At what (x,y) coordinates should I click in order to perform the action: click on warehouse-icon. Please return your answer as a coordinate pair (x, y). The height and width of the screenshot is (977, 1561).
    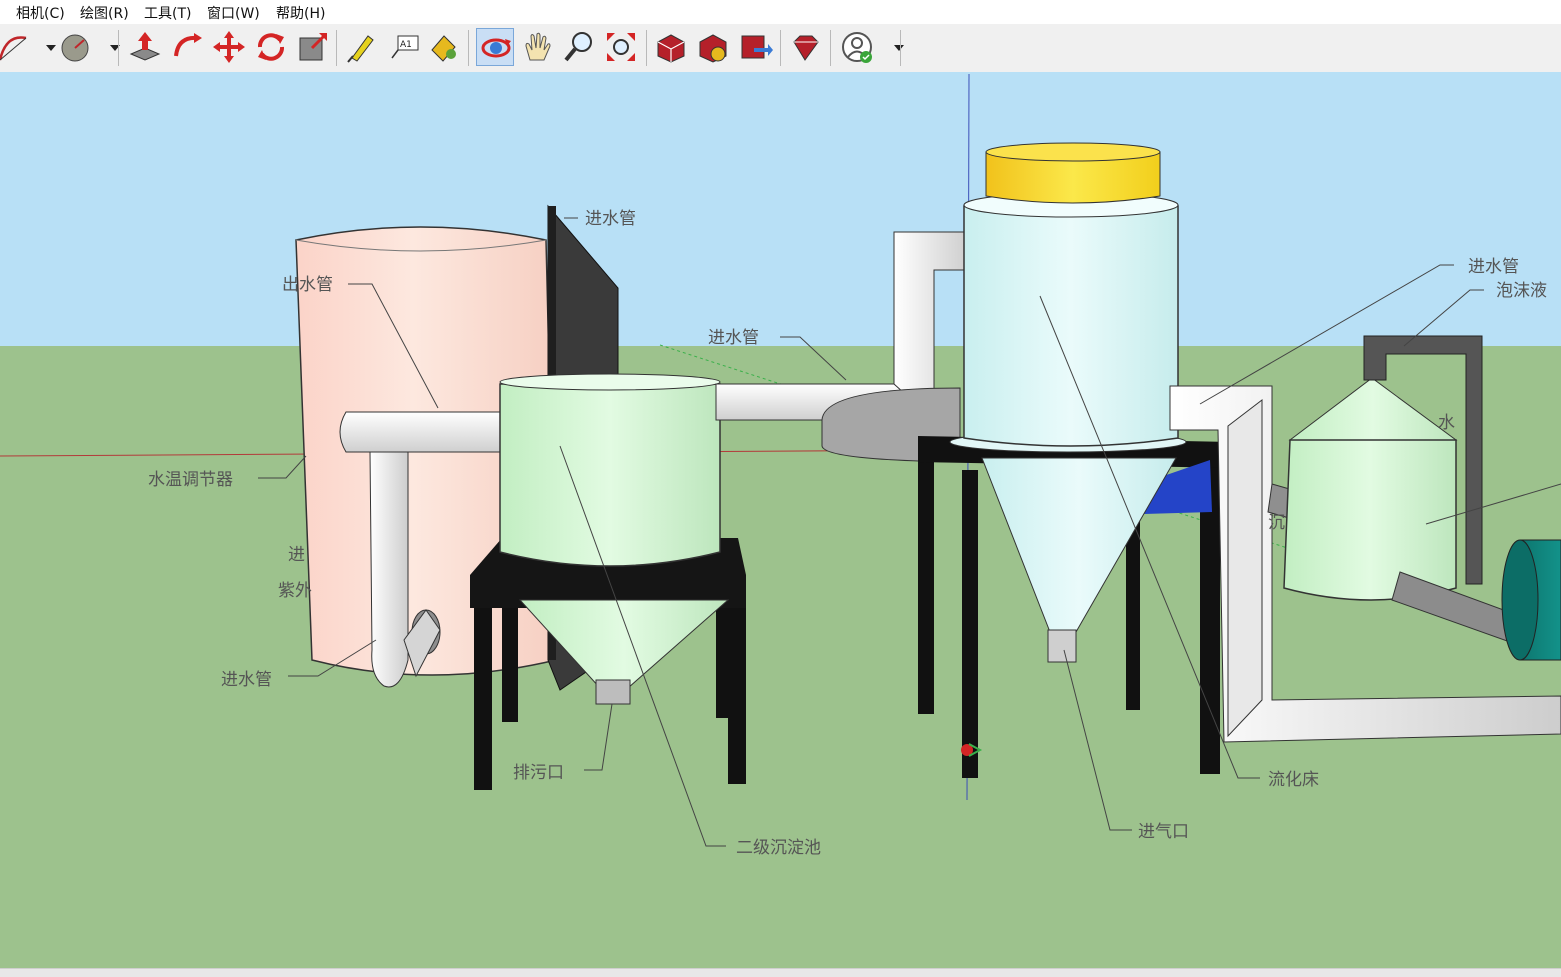
    Looking at the image, I should click on (671, 47).